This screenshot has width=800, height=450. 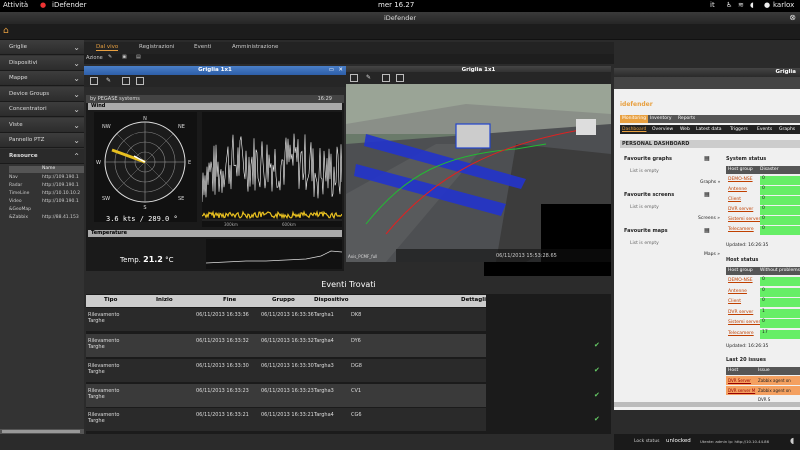 What do you see at coordinates (164, 300) in the screenshot?
I see `column-inizio: Inizio` at bounding box center [164, 300].